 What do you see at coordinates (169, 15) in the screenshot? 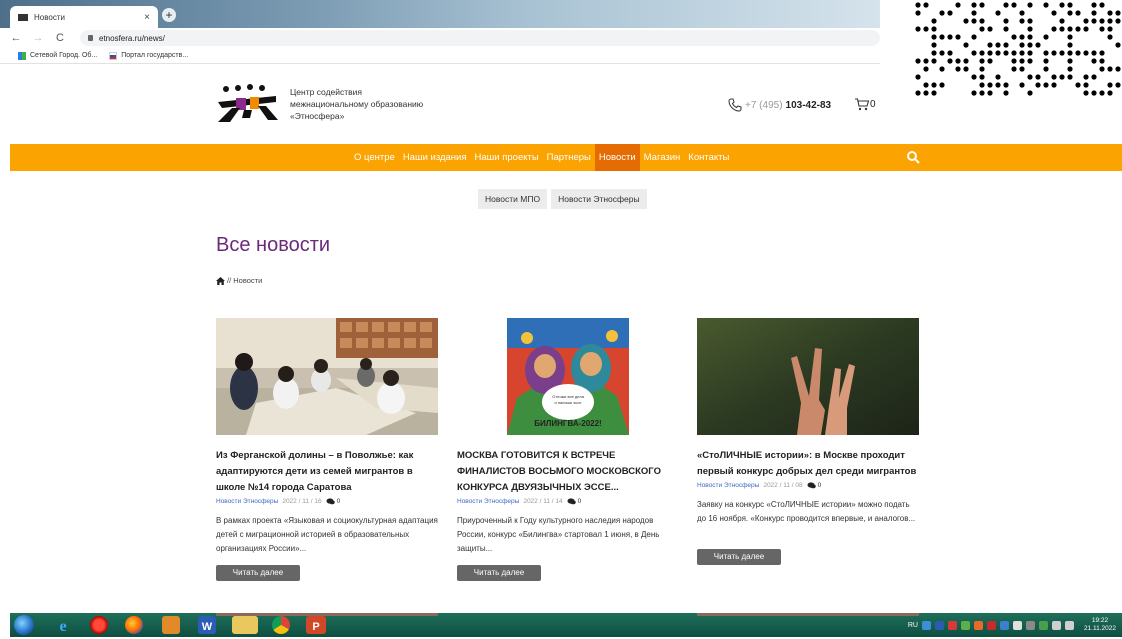
I see `new-tab-button: +` at bounding box center [169, 15].